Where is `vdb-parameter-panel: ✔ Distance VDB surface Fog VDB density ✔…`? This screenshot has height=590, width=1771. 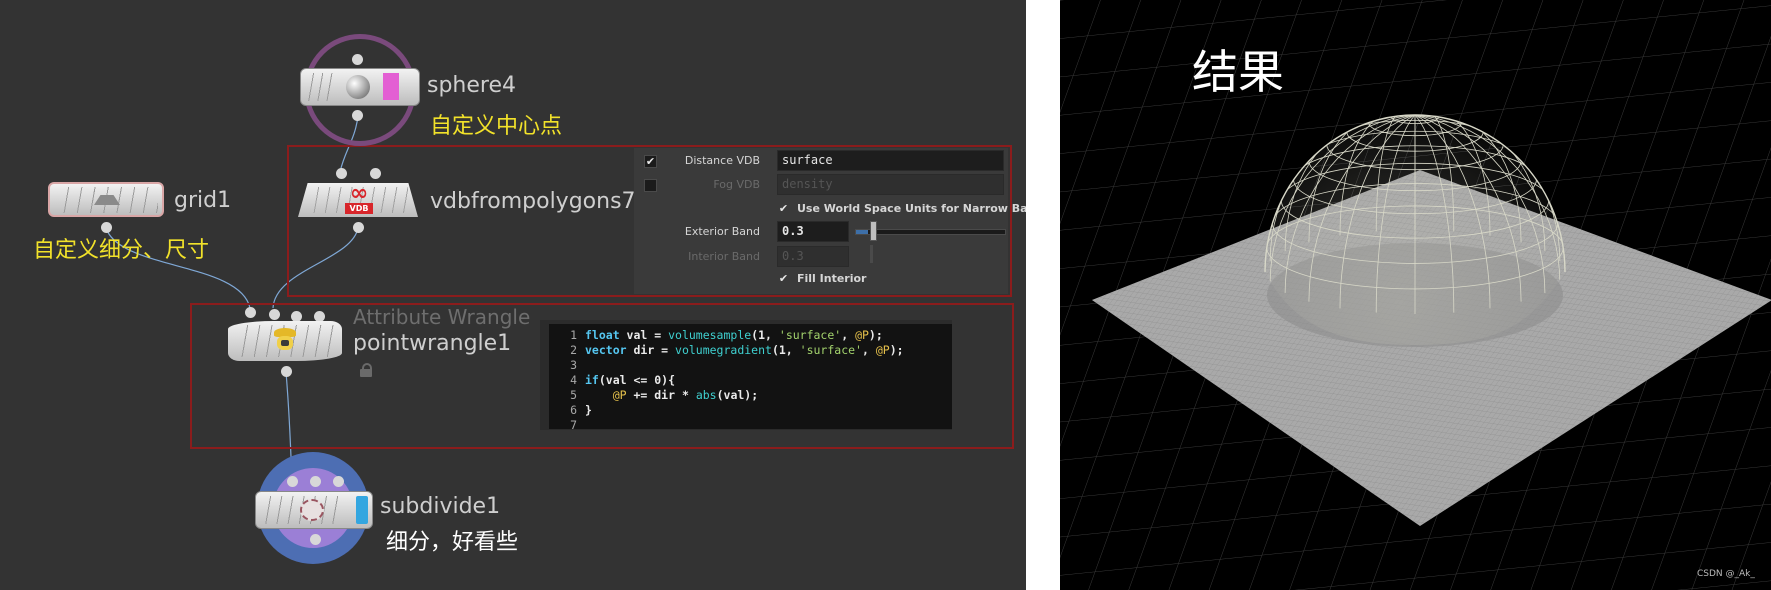
vdb-parameter-panel: ✔ Distance VDB surface Fog VDB density ✔… is located at coordinates (830, 221).